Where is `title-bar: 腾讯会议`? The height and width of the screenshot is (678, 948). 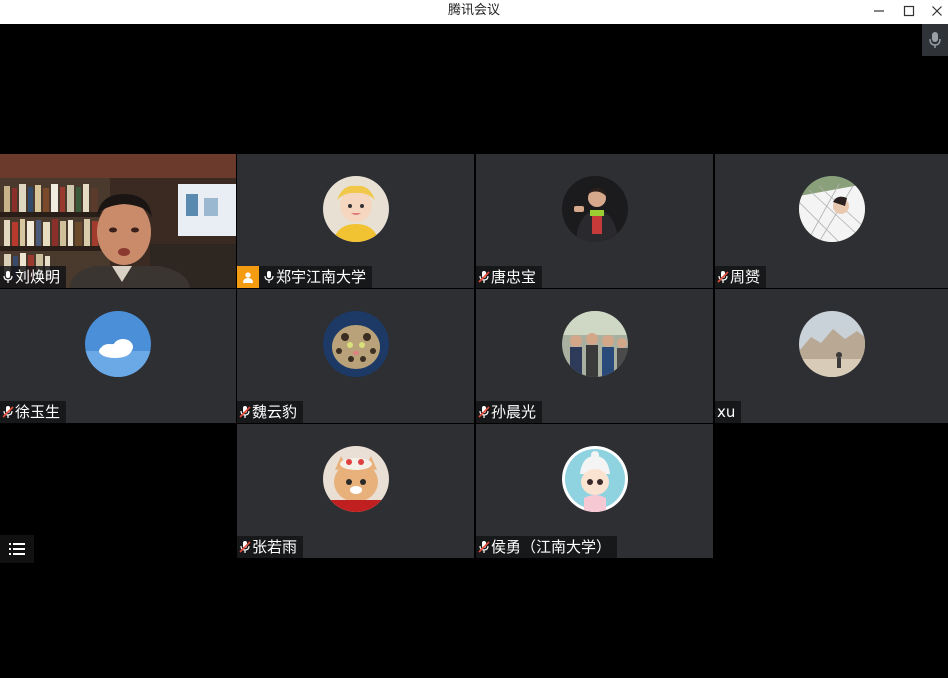
title-bar: 腾讯会议 is located at coordinates (474, 12).